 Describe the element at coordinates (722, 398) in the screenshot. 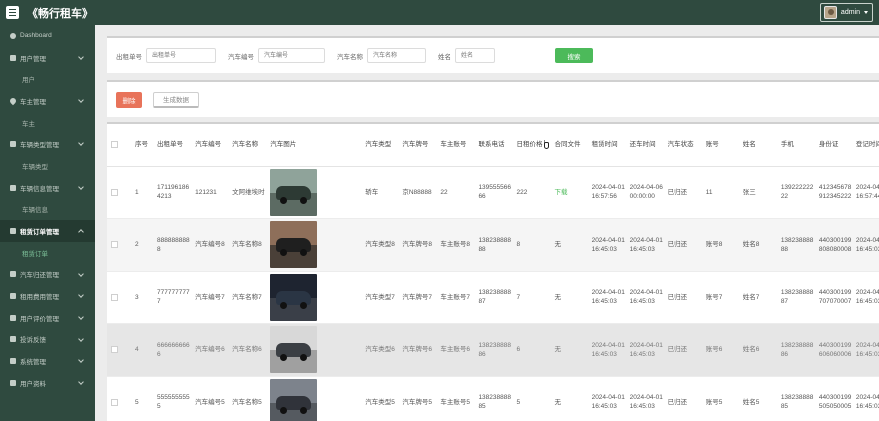

I see `cell-account: 账号5` at that location.